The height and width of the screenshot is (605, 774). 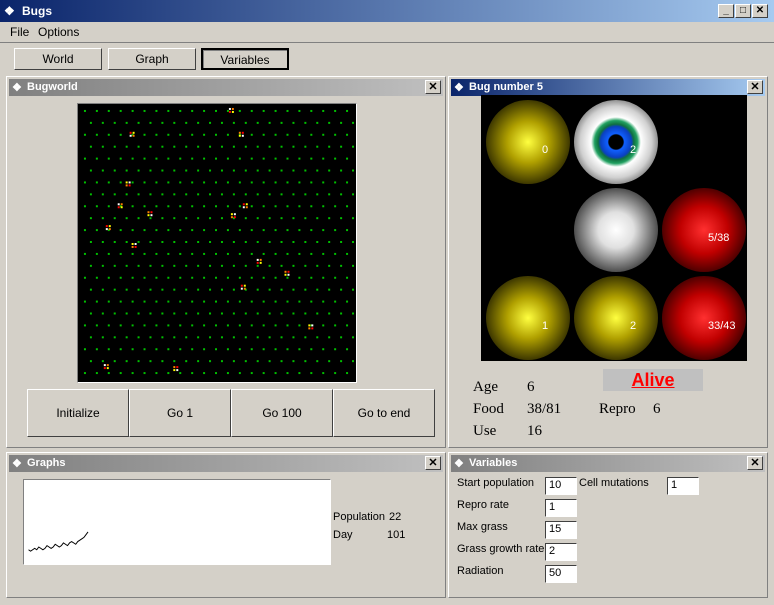 What do you see at coordinates (726, 11) in the screenshot?
I see `minimize-button: _` at bounding box center [726, 11].